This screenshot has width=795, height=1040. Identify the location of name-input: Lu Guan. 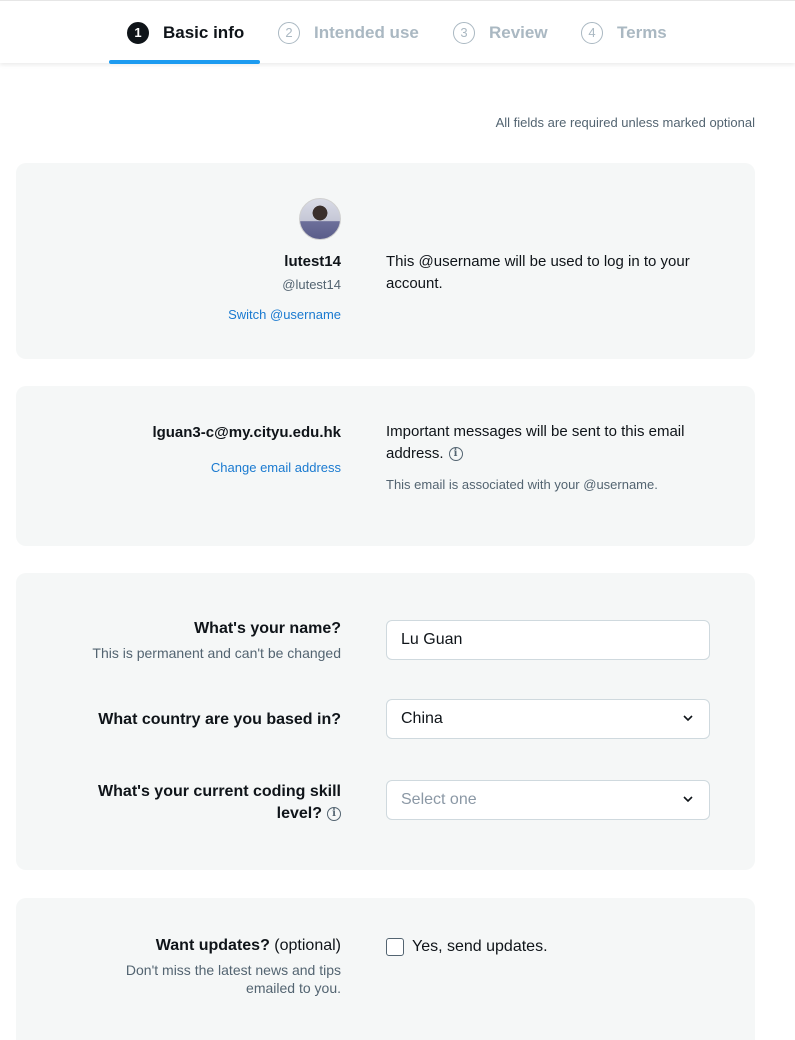
(548, 640).